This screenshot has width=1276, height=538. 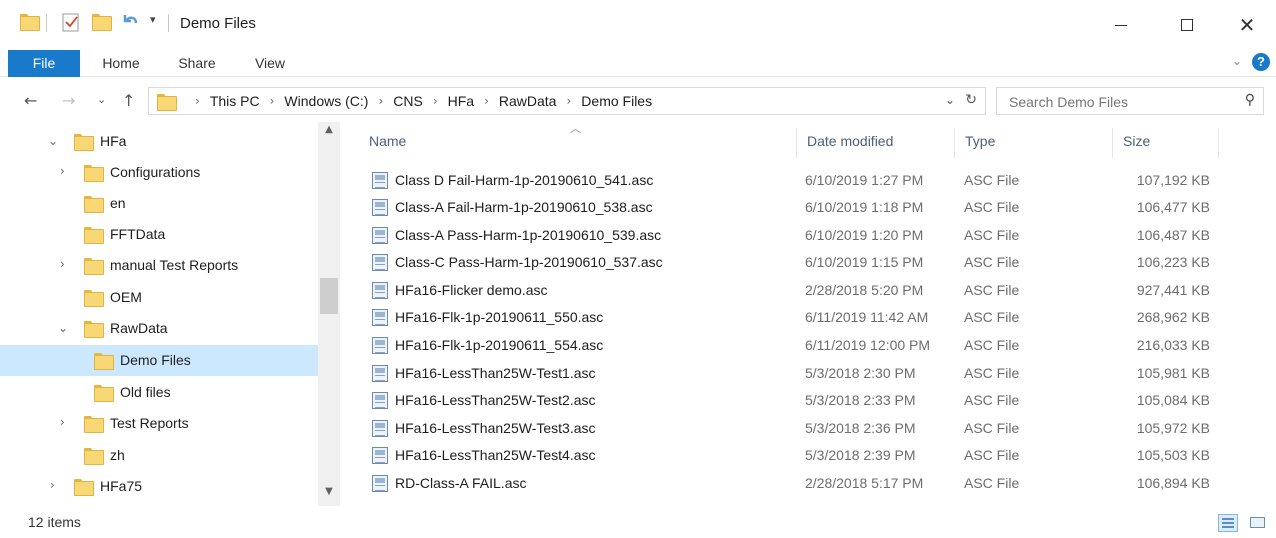 What do you see at coordinates (44, 63) in the screenshot?
I see `tab-file: File` at bounding box center [44, 63].